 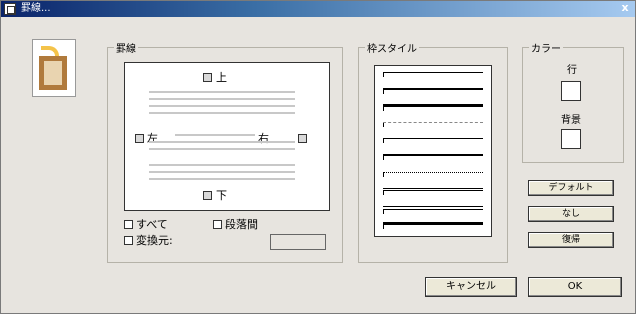 I want to click on frame-style-title: 枠スタイル, so click(x=392, y=47).